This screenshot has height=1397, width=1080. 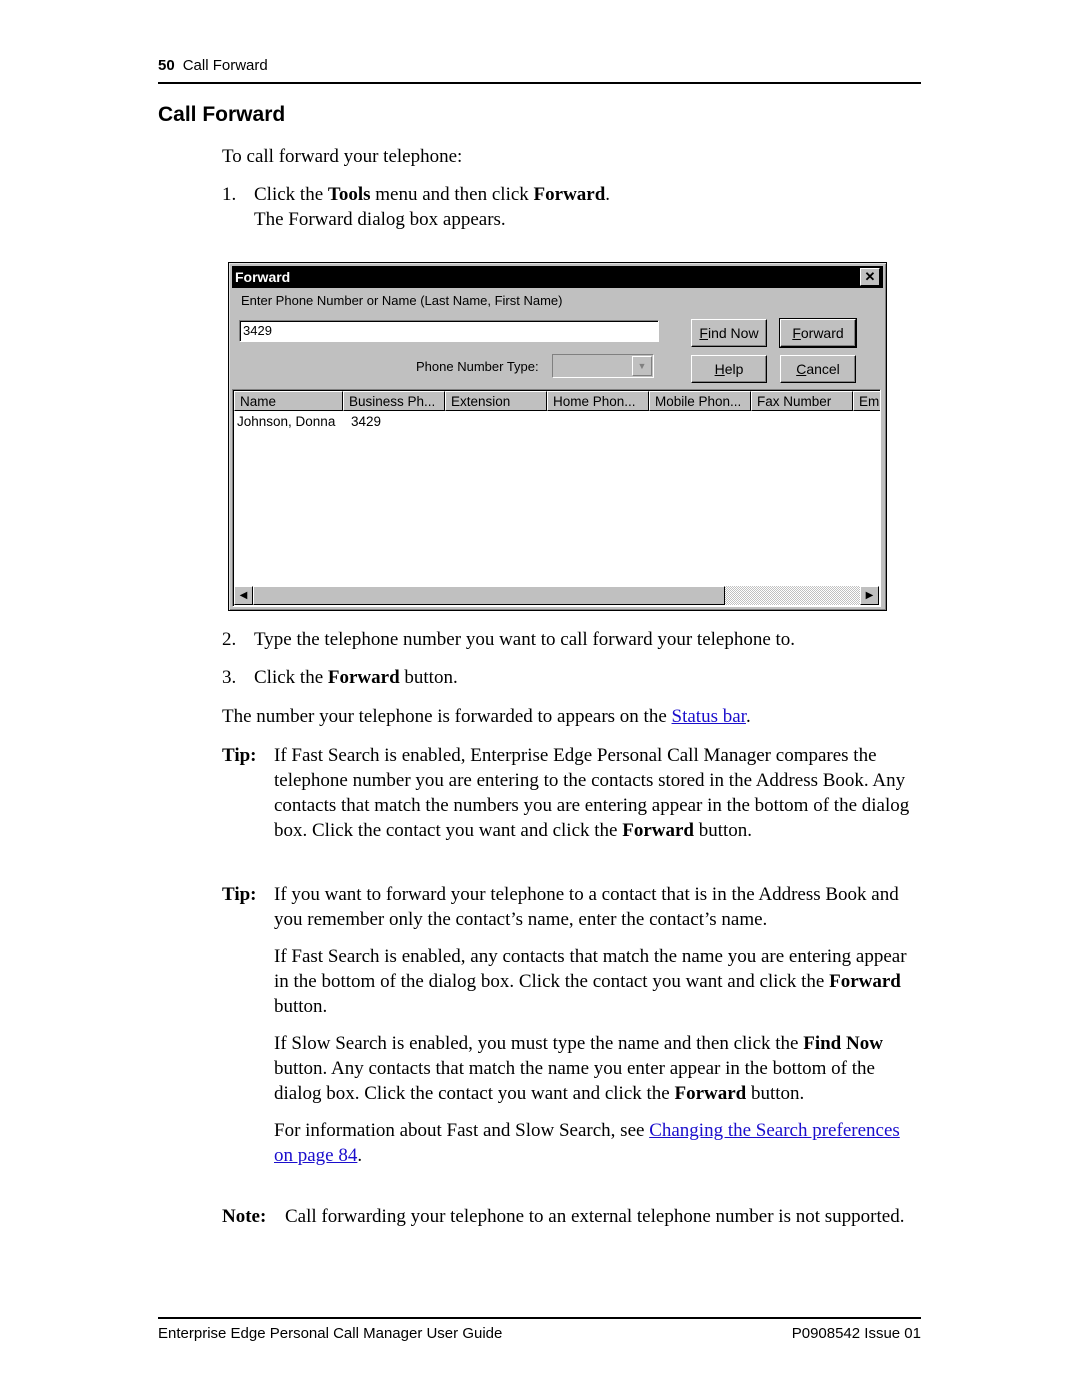 I want to click on phone-or-name-input: 3429, so click(x=449, y=331).